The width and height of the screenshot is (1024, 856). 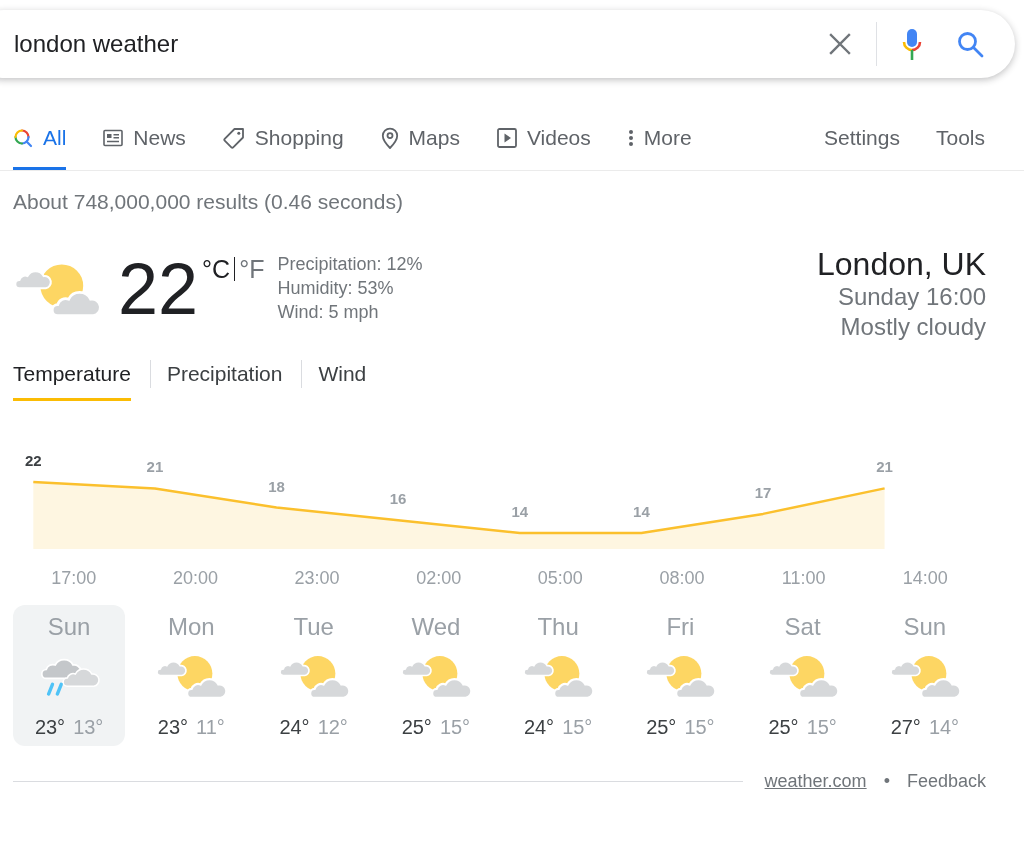 What do you see at coordinates (901, 264) in the screenshot?
I see `location-title: London, UK` at bounding box center [901, 264].